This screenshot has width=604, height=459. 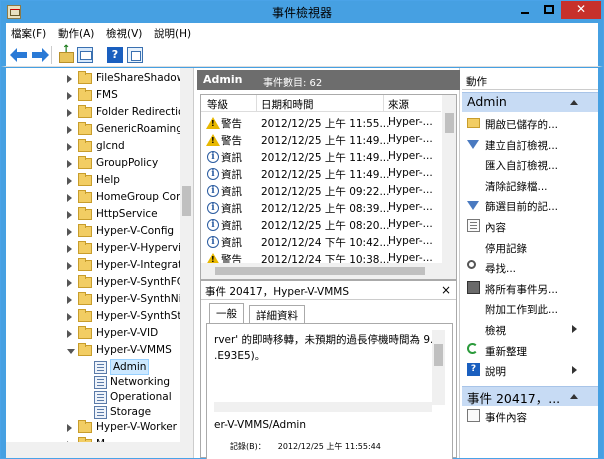 What do you see at coordinates (527, 329) in the screenshot?
I see `action-item: 檢視` at bounding box center [527, 329].